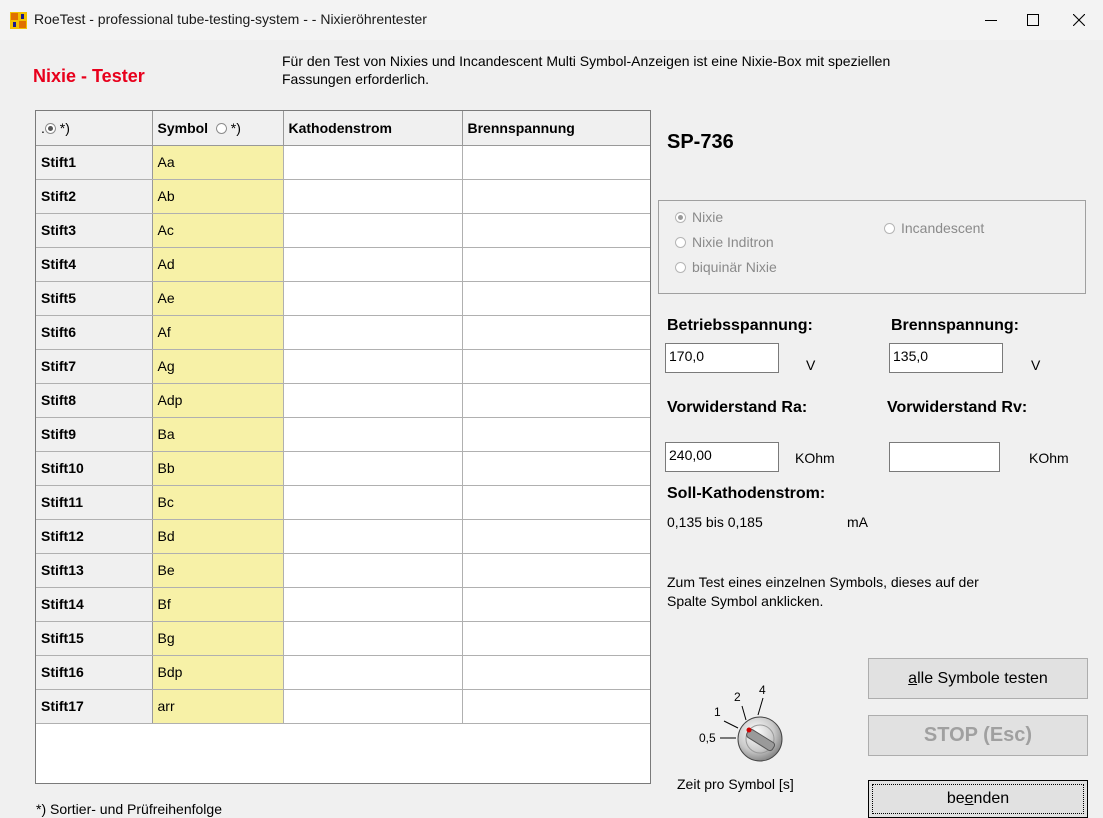 The width and height of the screenshot is (1103, 818). I want to click on symbol-cell: Bd, so click(218, 536).